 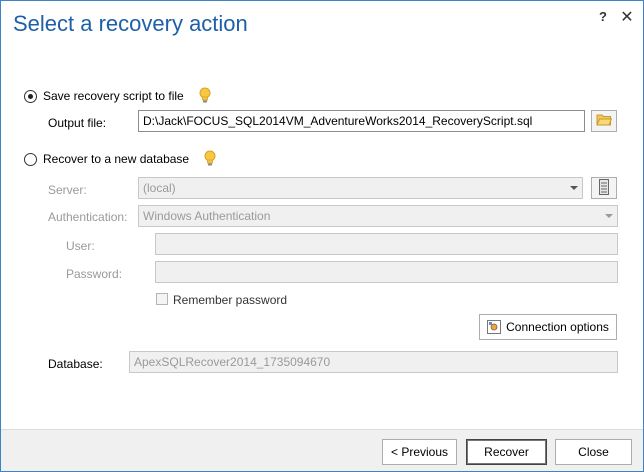 What do you see at coordinates (162, 299) in the screenshot?
I see `remember-password-checkbox` at bounding box center [162, 299].